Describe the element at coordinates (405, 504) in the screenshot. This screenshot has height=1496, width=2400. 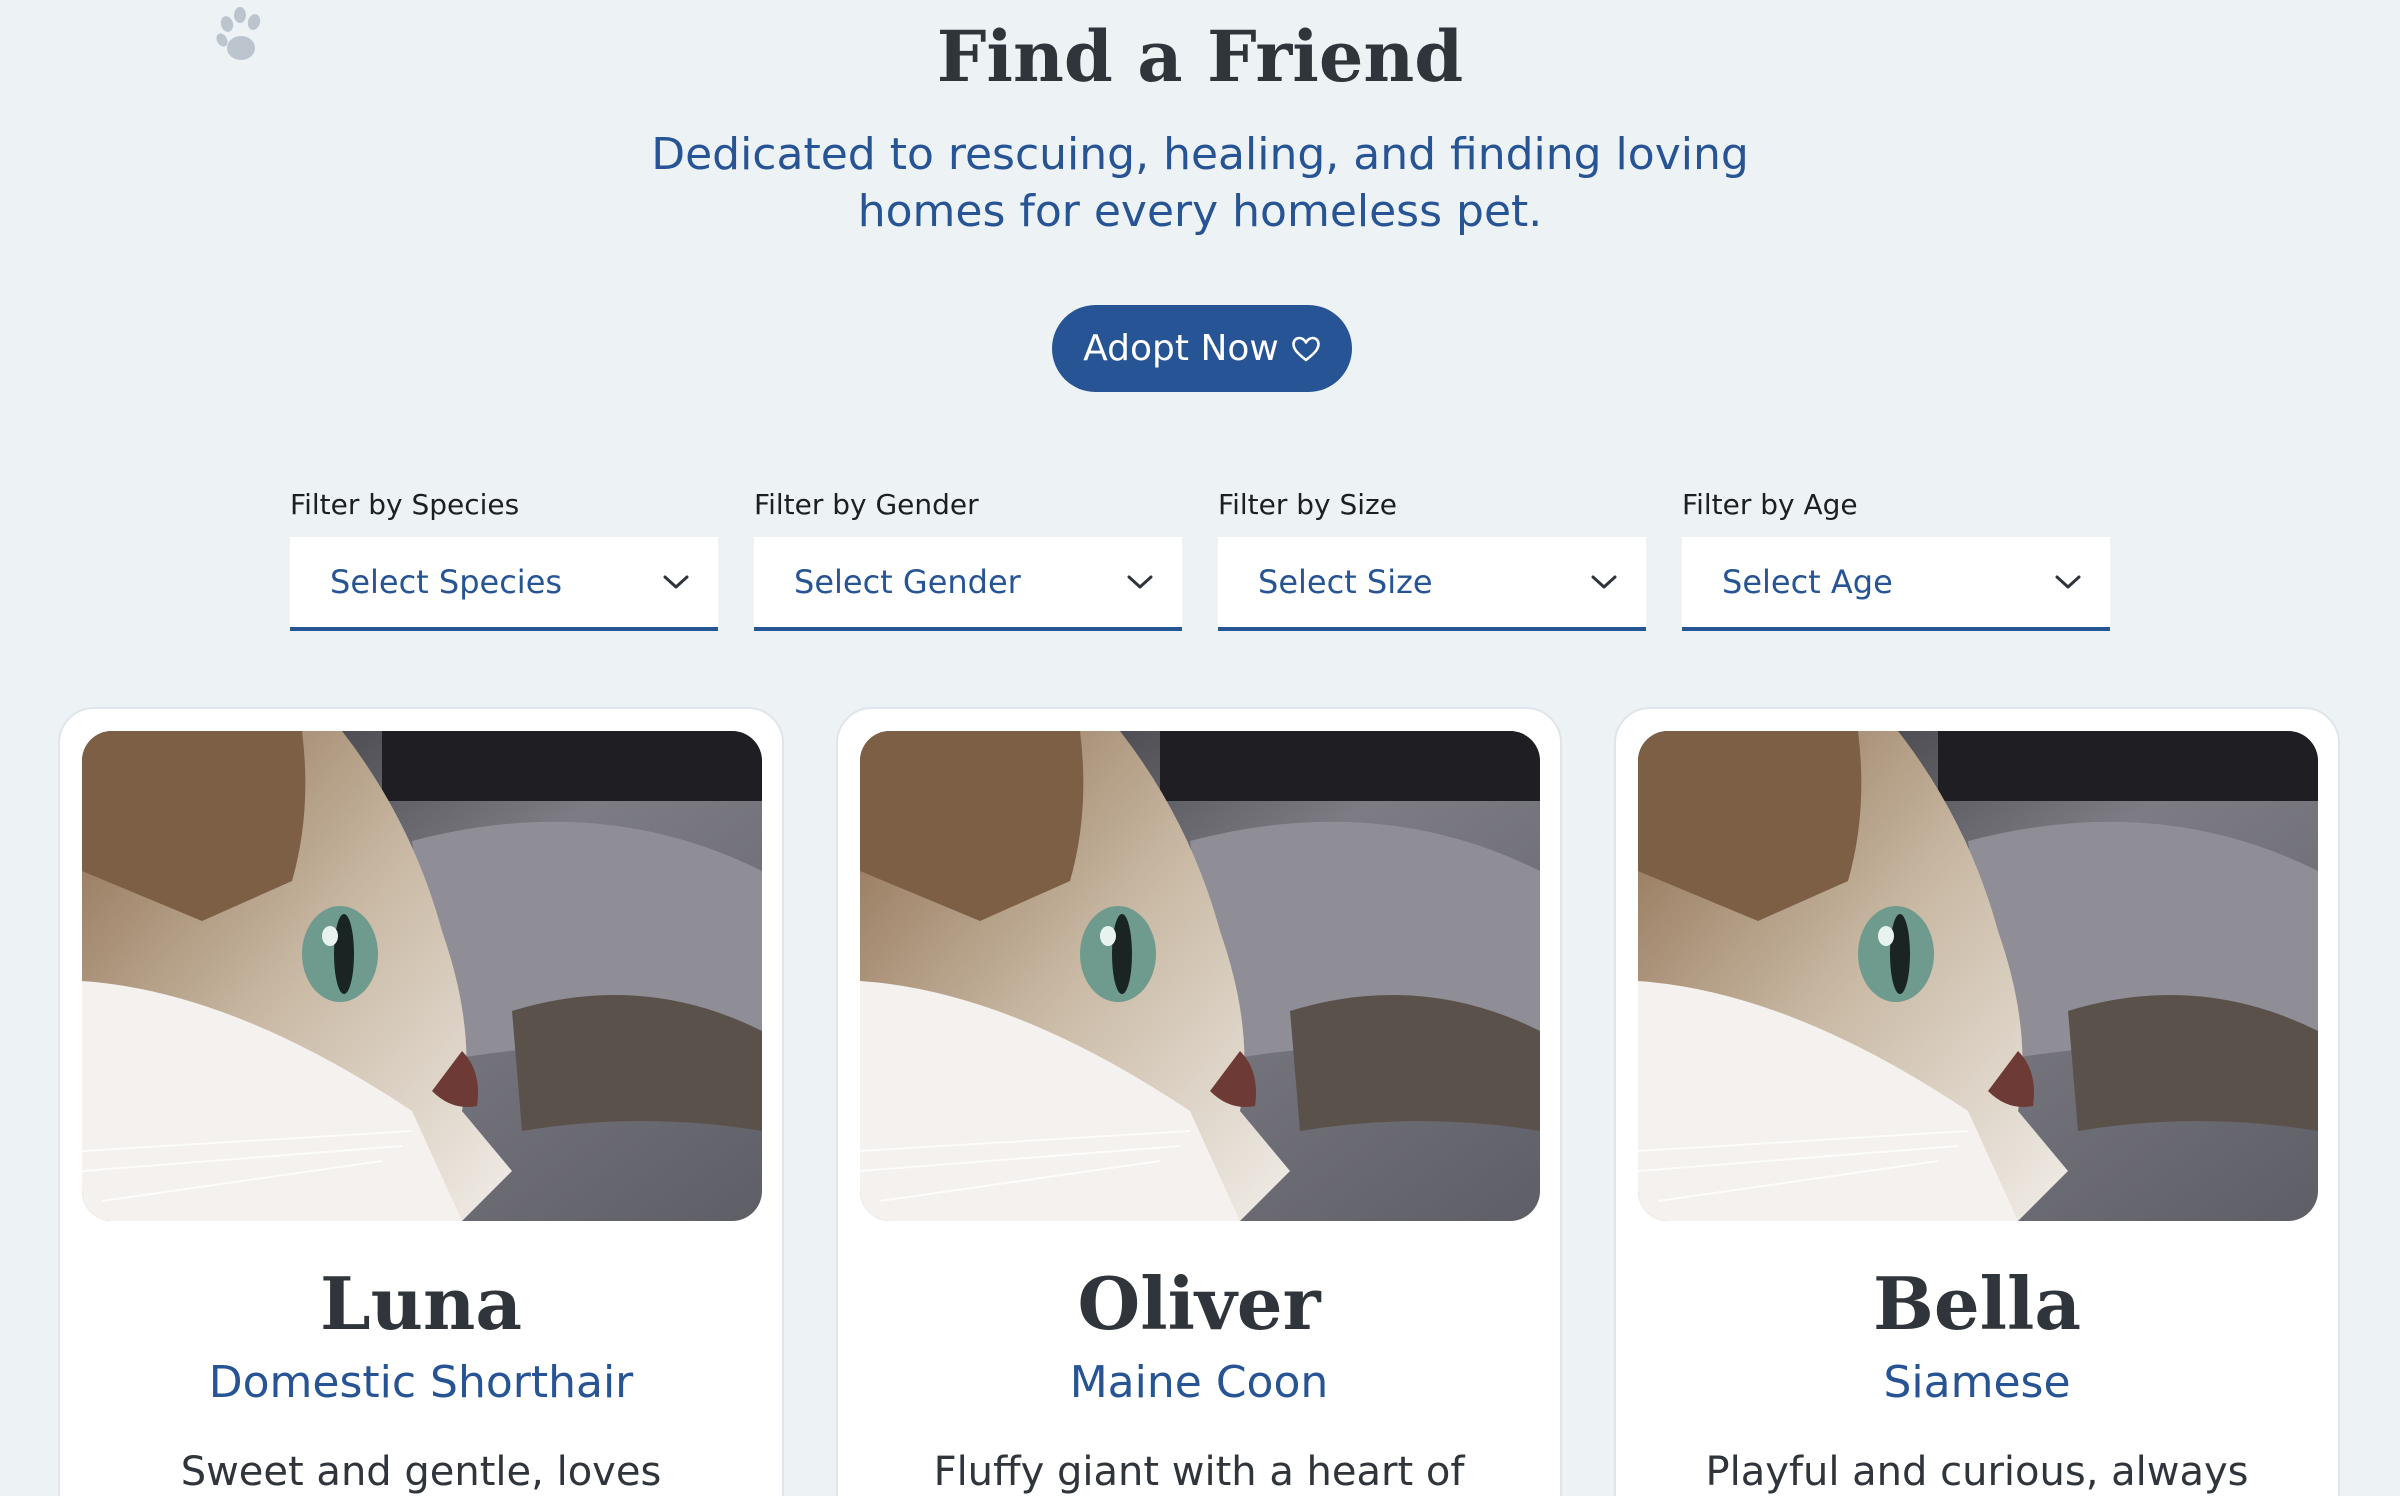
I see `filter-species-label: Filter by Species` at that location.